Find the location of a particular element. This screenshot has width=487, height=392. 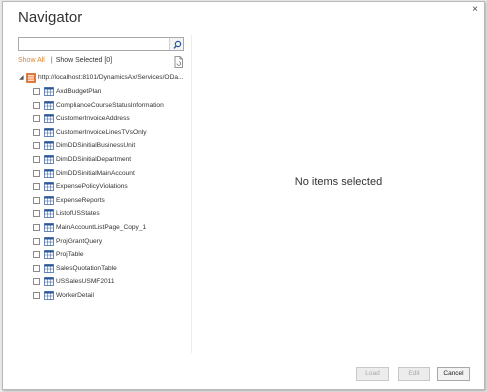

tree-item: SalesQuotationTable is located at coordinates (103, 269).